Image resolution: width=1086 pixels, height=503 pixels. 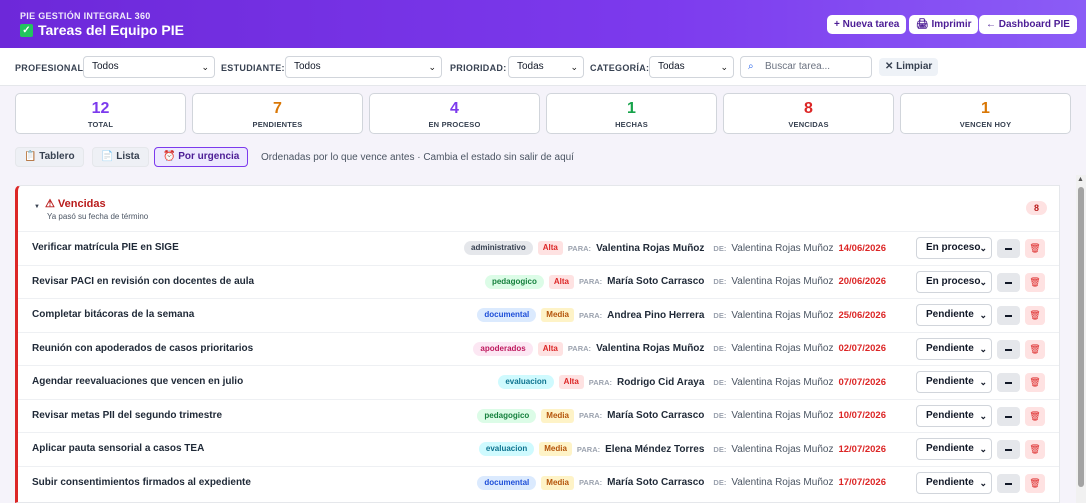 I want to click on brand-label: PIE GESTIÓN INTEGRAL 360, so click(x=85, y=16).